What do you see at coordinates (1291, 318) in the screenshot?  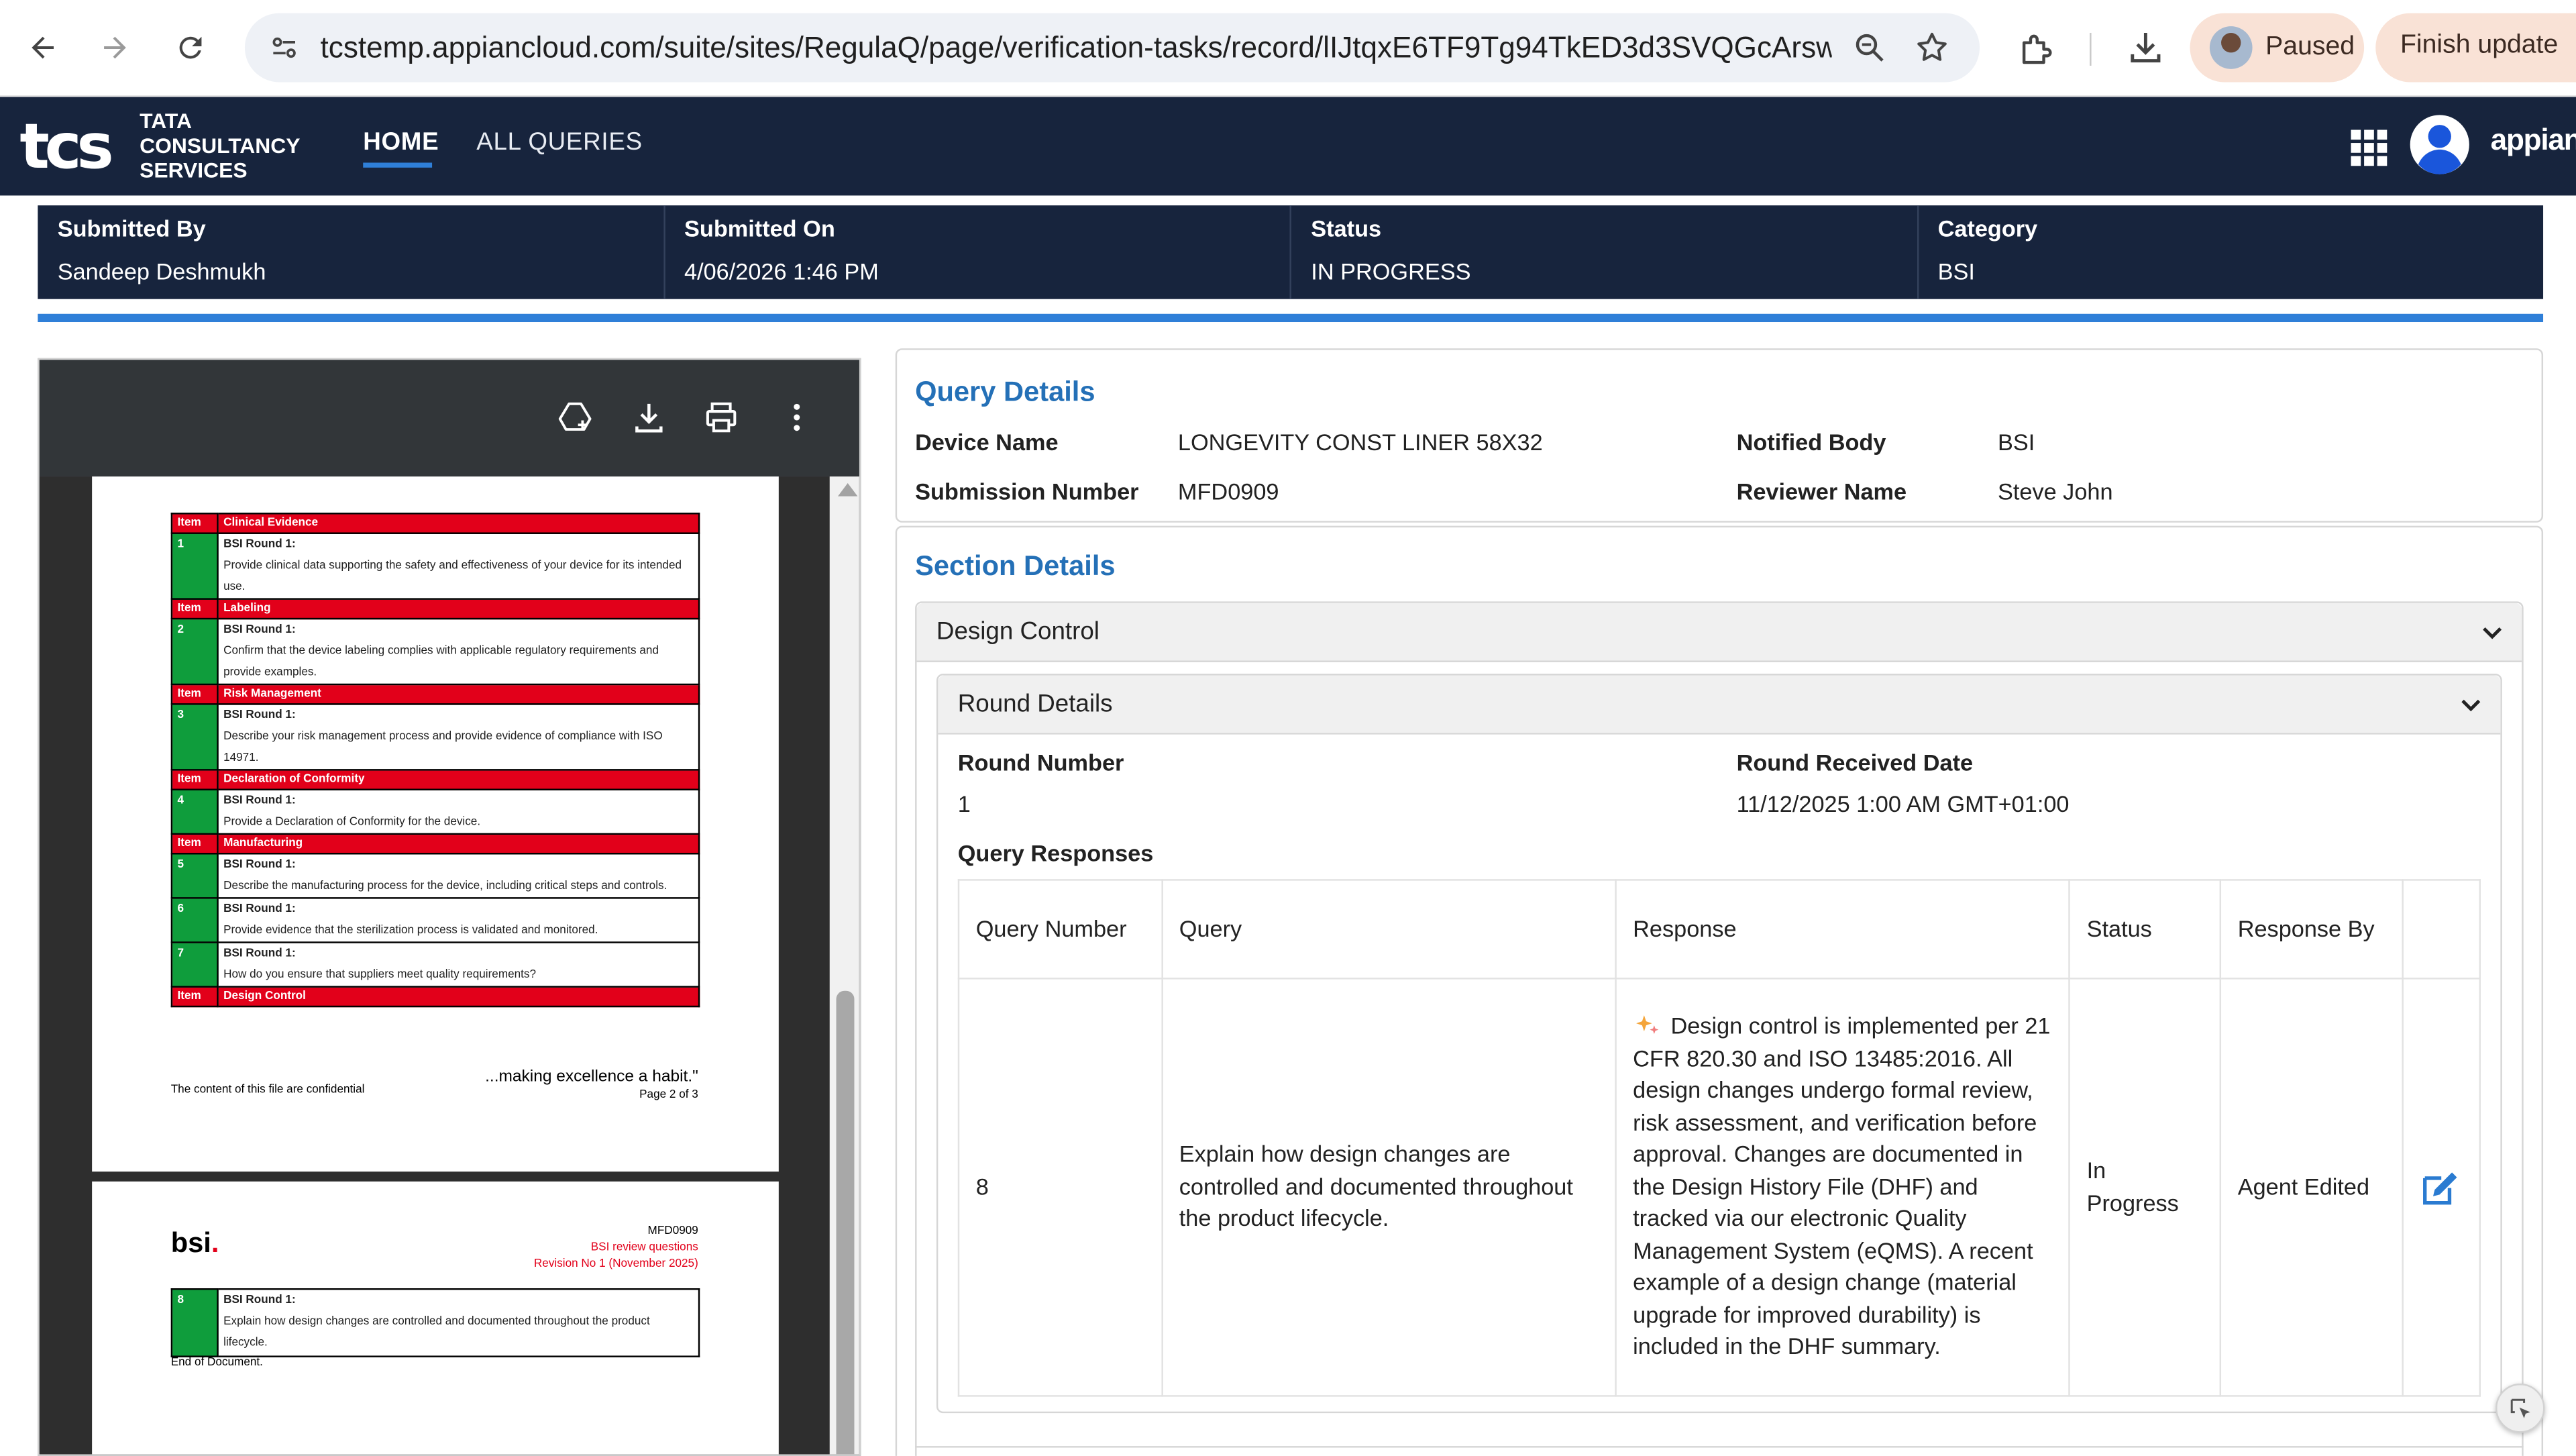 I see `header-divider` at bounding box center [1291, 318].